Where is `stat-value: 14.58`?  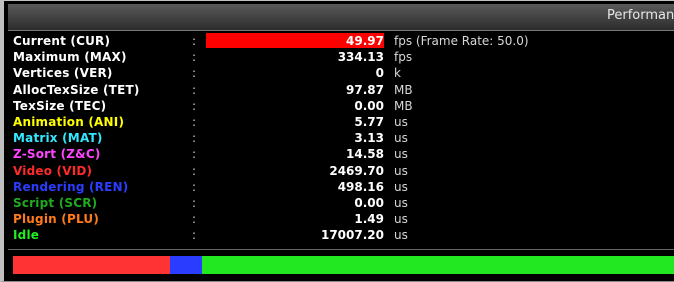 stat-value: 14.58 is located at coordinates (365, 154).